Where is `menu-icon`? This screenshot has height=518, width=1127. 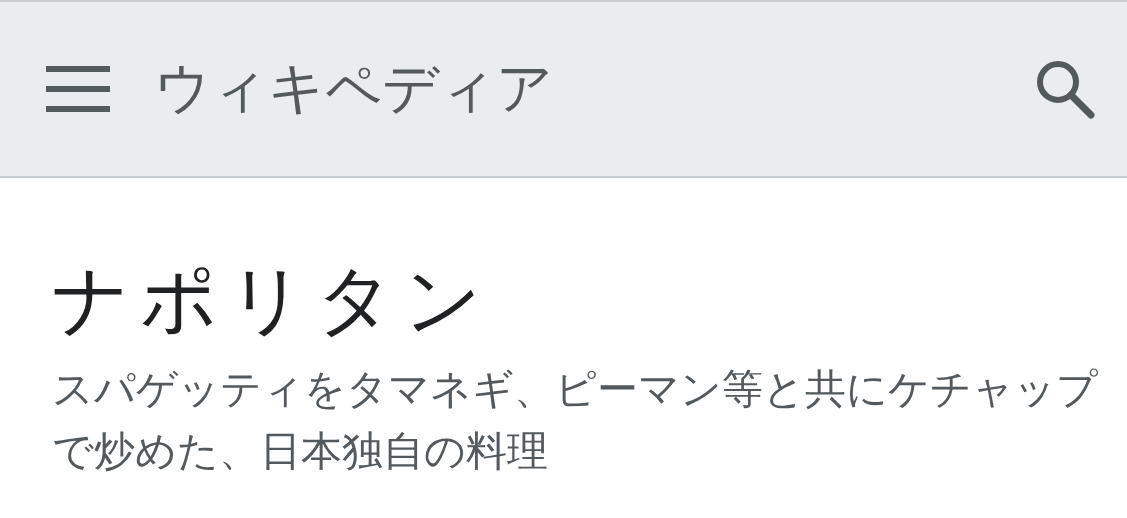
menu-icon is located at coordinates (78, 89).